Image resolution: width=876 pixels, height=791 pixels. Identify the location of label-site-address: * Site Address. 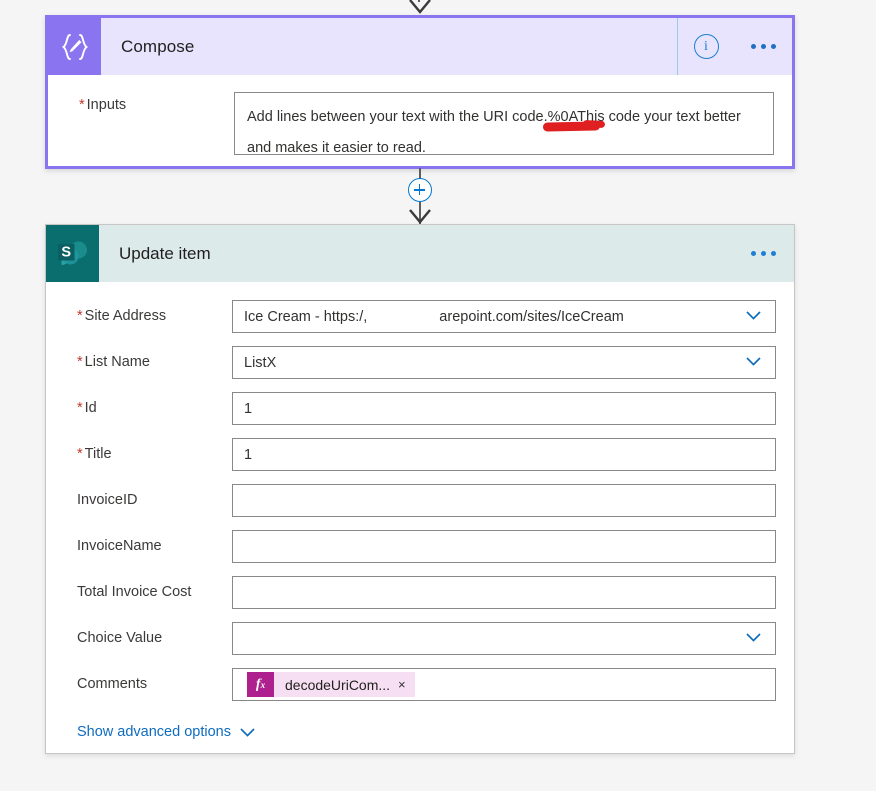
(148, 312).